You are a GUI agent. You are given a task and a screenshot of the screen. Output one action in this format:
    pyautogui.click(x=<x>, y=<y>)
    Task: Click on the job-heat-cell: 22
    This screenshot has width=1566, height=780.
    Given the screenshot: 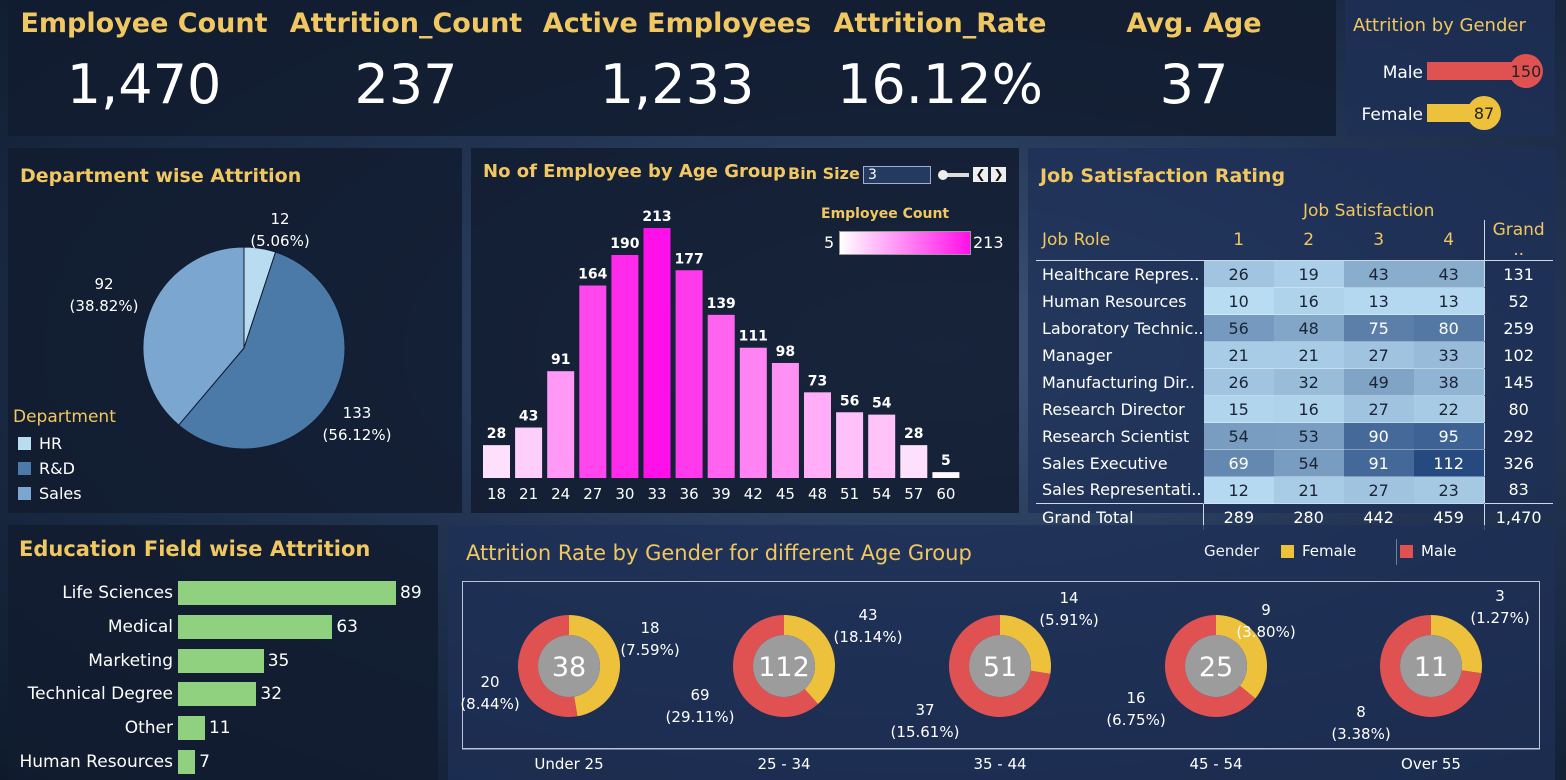 What is the action you would take?
    pyautogui.click(x=1449, y=409)
    